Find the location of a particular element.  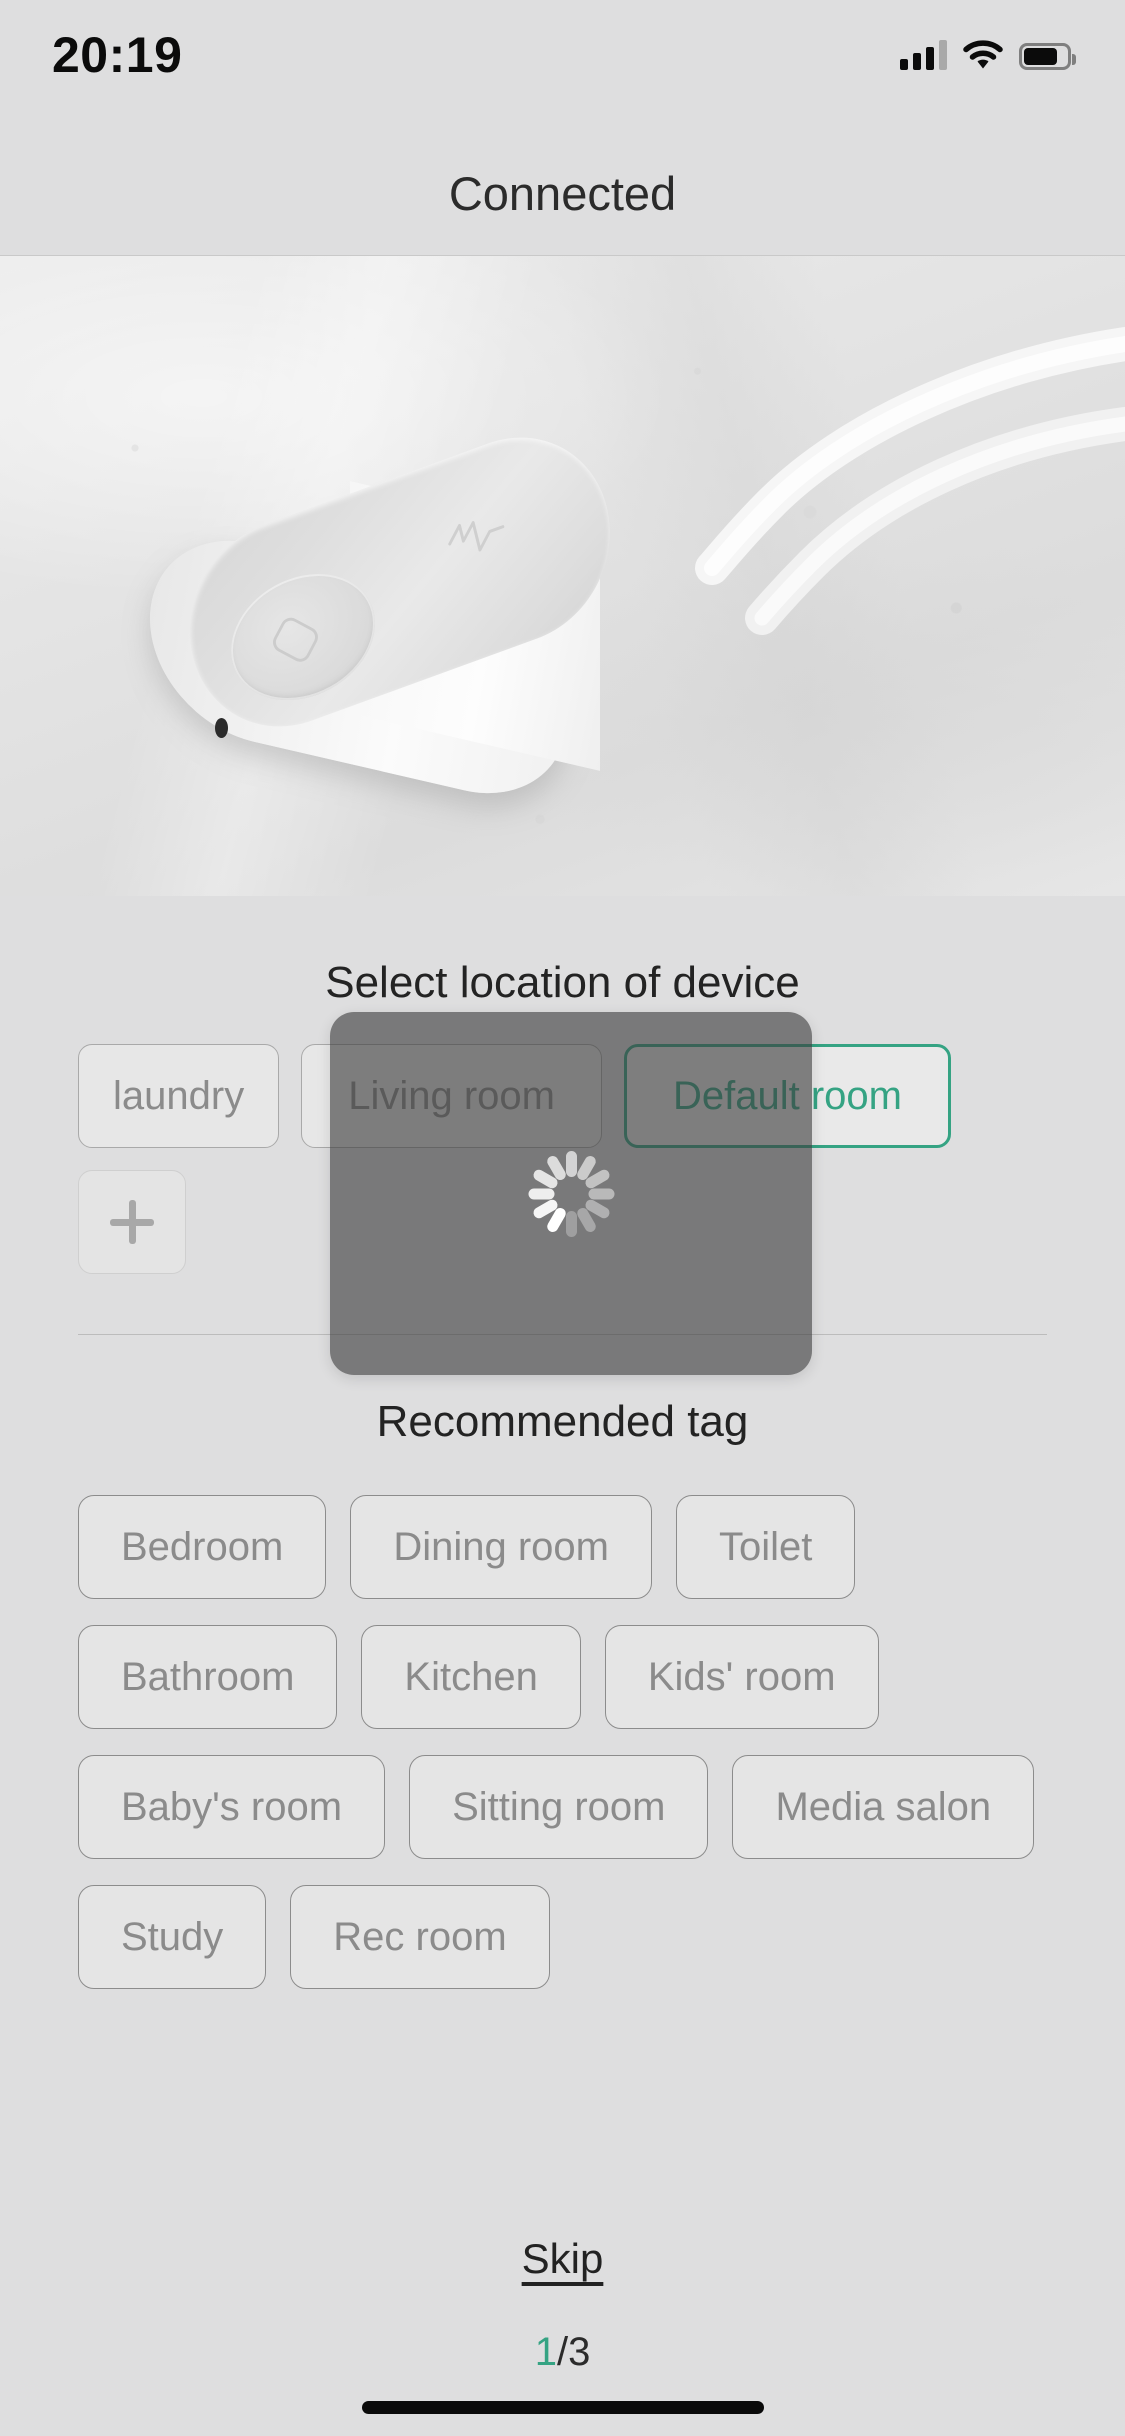

tag-label: Kitchen is located at coordinates (471, 1676).